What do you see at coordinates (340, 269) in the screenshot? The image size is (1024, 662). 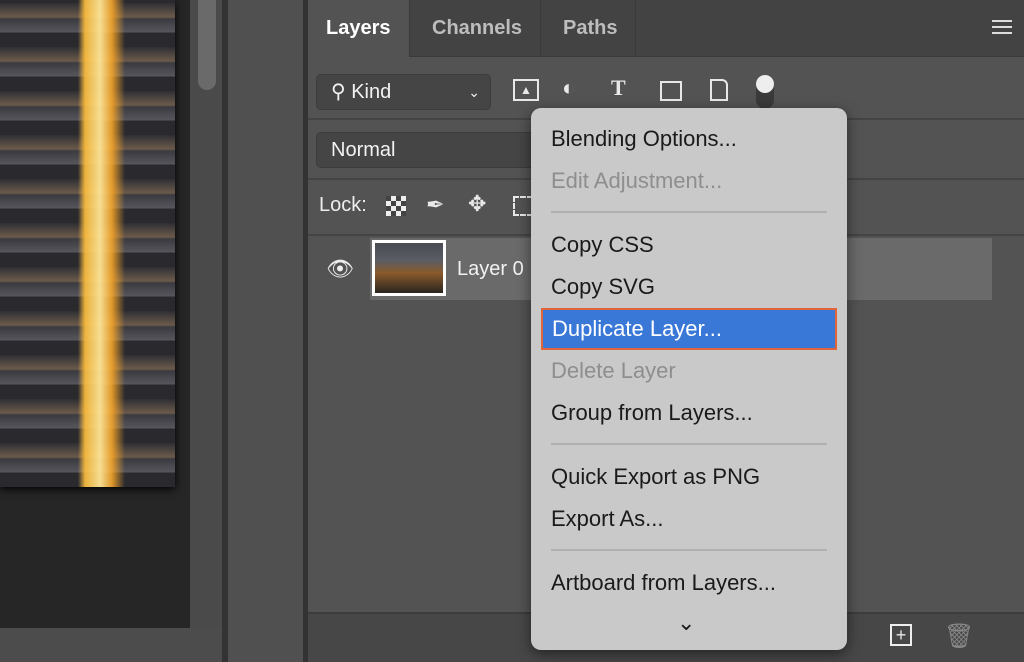 I see `eye-visibility-icon: 👁` at bounding box center [340, 269].